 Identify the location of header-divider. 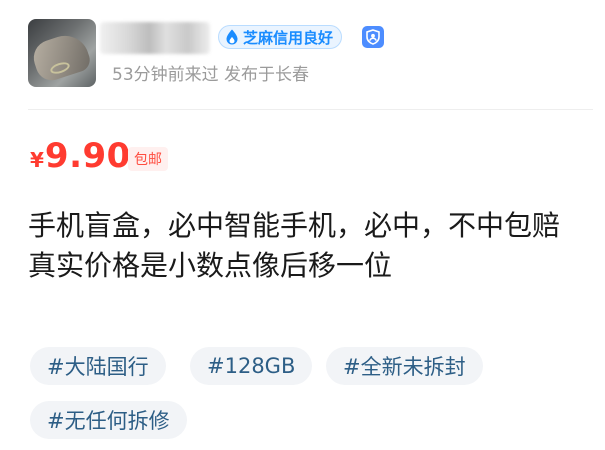
(310, 109).